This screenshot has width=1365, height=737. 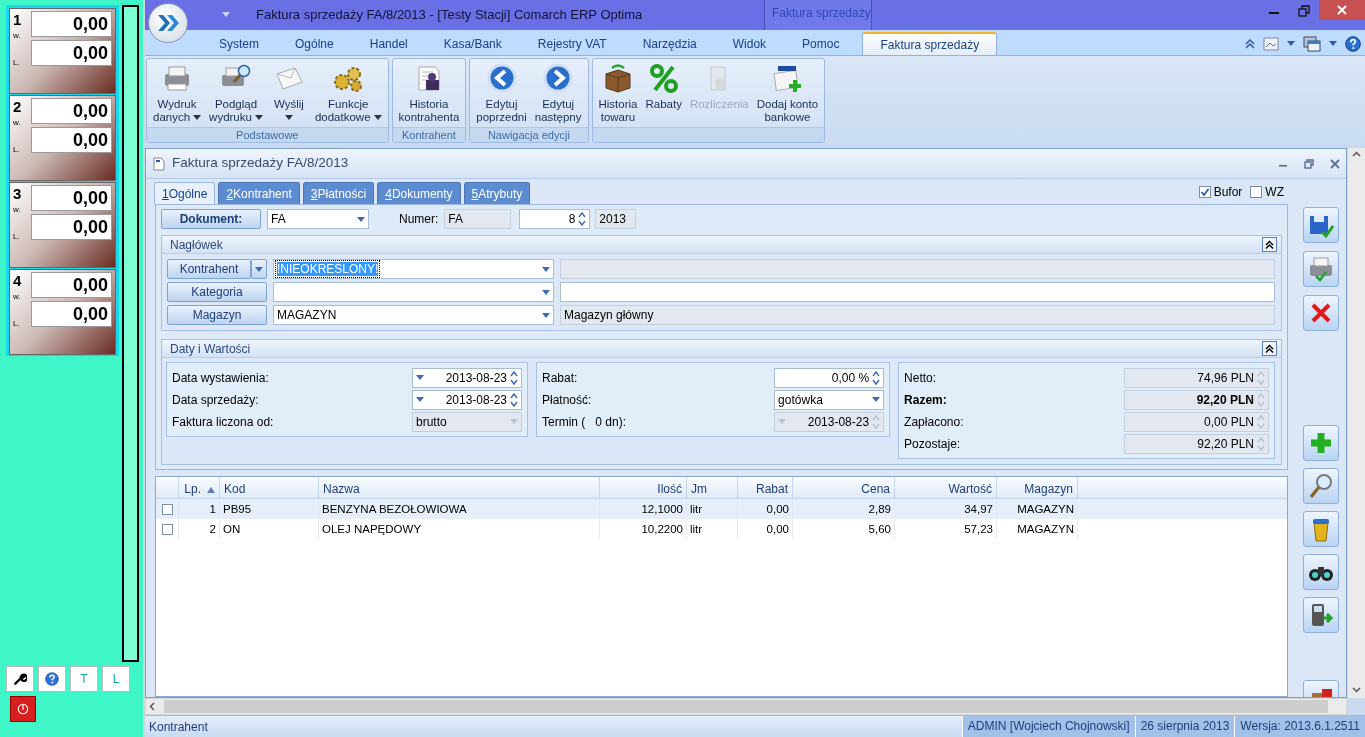 What do you see at coordinates (239, 43) in the screenshot?
I see `ribbon-tab: System` at bounding box center [239, 43].